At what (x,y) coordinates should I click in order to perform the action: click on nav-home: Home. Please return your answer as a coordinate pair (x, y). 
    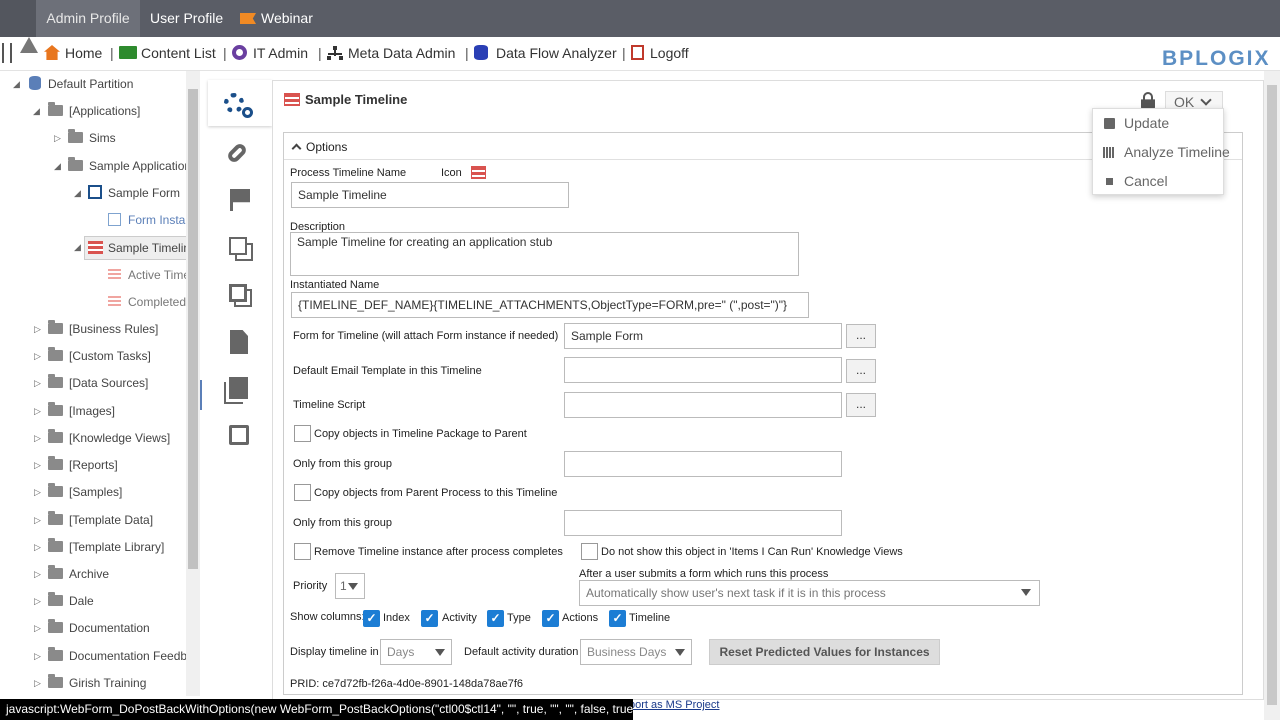
    Looking at the image, I should click on (73, 53).